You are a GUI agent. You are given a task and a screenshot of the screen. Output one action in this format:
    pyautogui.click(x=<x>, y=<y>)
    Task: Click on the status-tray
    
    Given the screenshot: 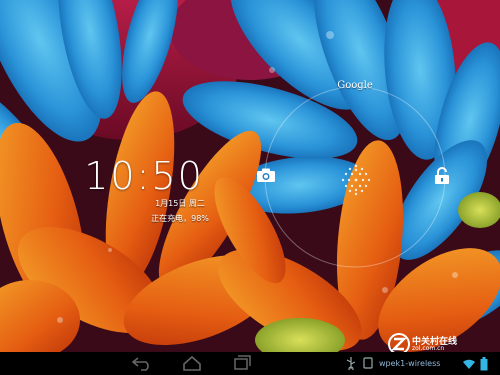 What is the action you would take?
    pyautogui.click(x=475, y=363)
    